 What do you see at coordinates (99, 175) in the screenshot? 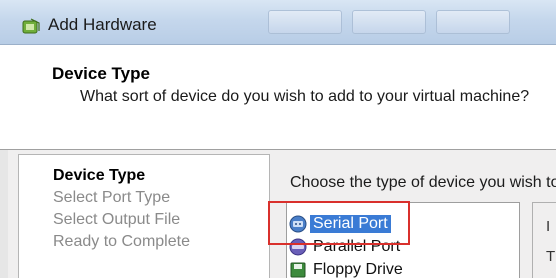
I see `step-device-type: Device Type` at bounding box center [99, 175].